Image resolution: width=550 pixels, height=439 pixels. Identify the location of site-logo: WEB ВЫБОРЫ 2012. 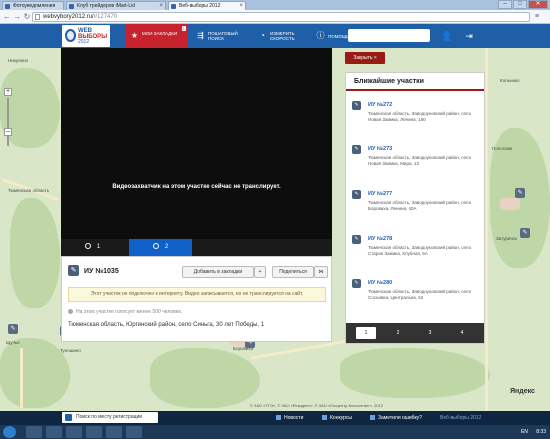
(86, 36).